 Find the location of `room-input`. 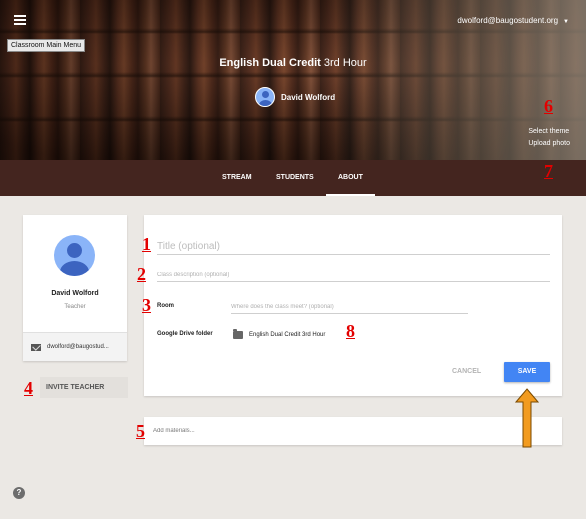

room-input is located at coordinates (349, 307).